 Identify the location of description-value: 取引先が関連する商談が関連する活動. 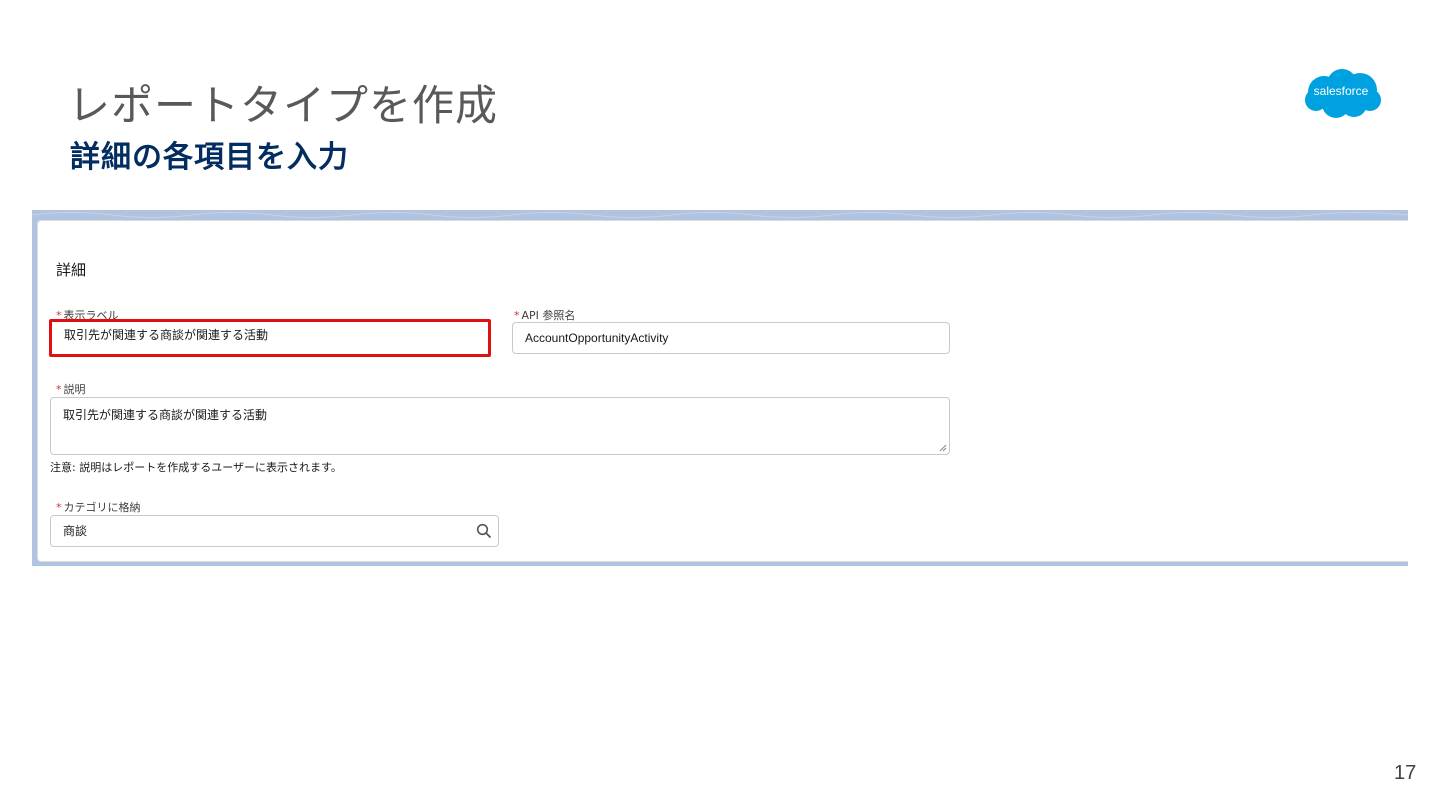
(165, 415).